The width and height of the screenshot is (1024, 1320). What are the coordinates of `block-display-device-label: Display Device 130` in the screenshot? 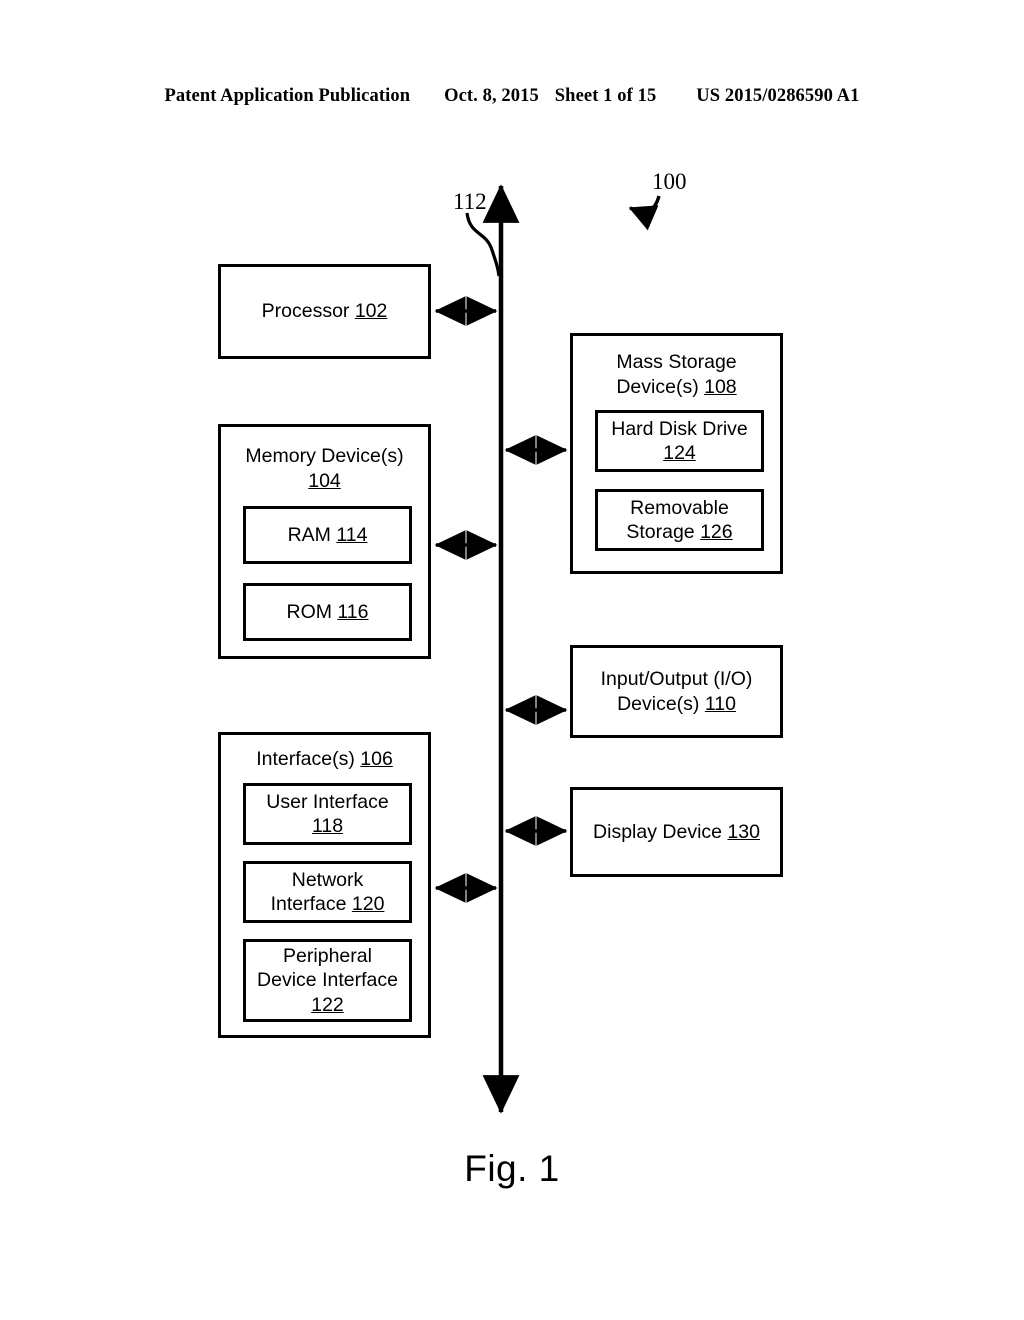 It's located at (676, 832).